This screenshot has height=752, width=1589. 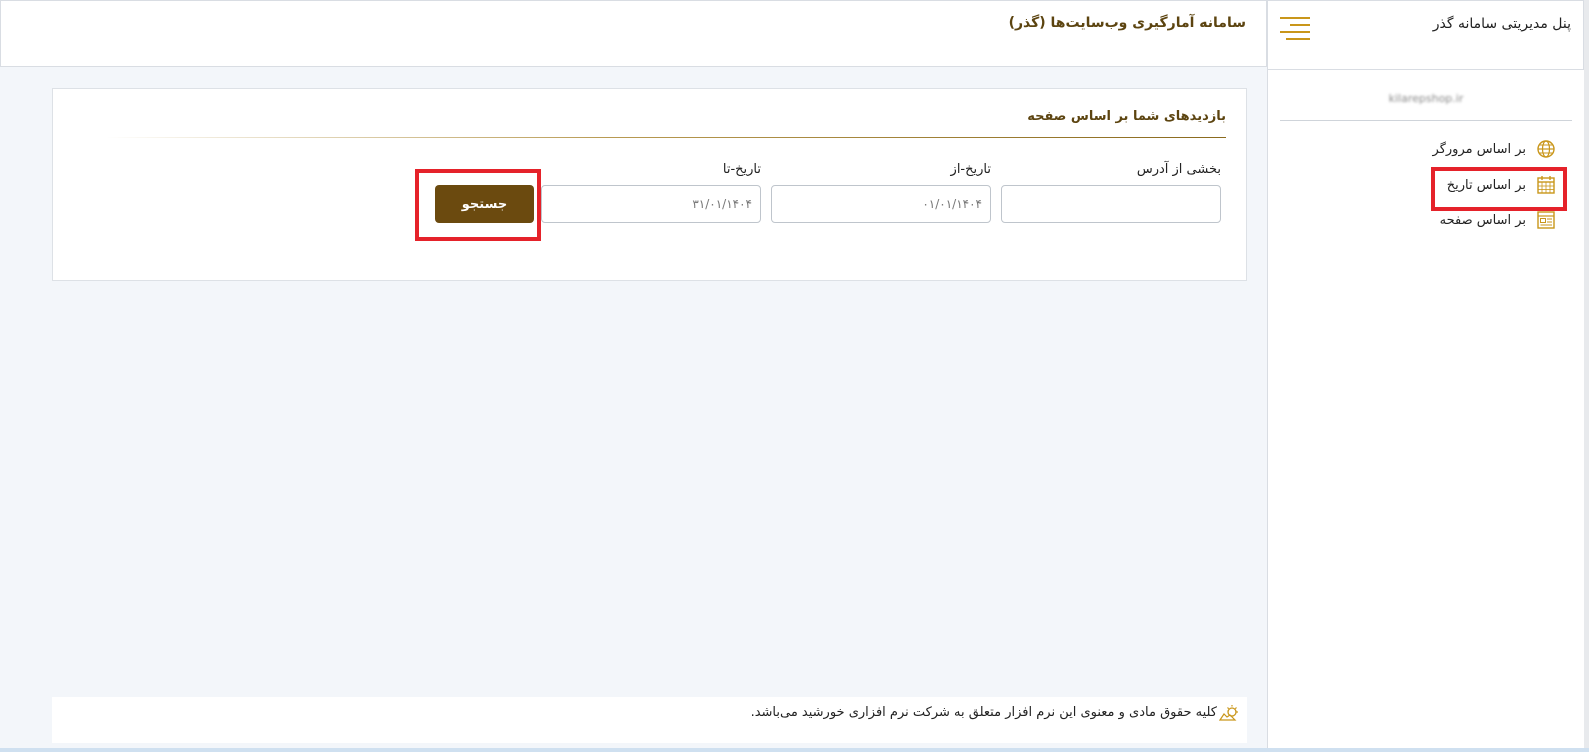 What do you see at coordinates (1294, 28) in the screenshot?
I see `menu-toggle-icon` at bounding box center [1294, 28].